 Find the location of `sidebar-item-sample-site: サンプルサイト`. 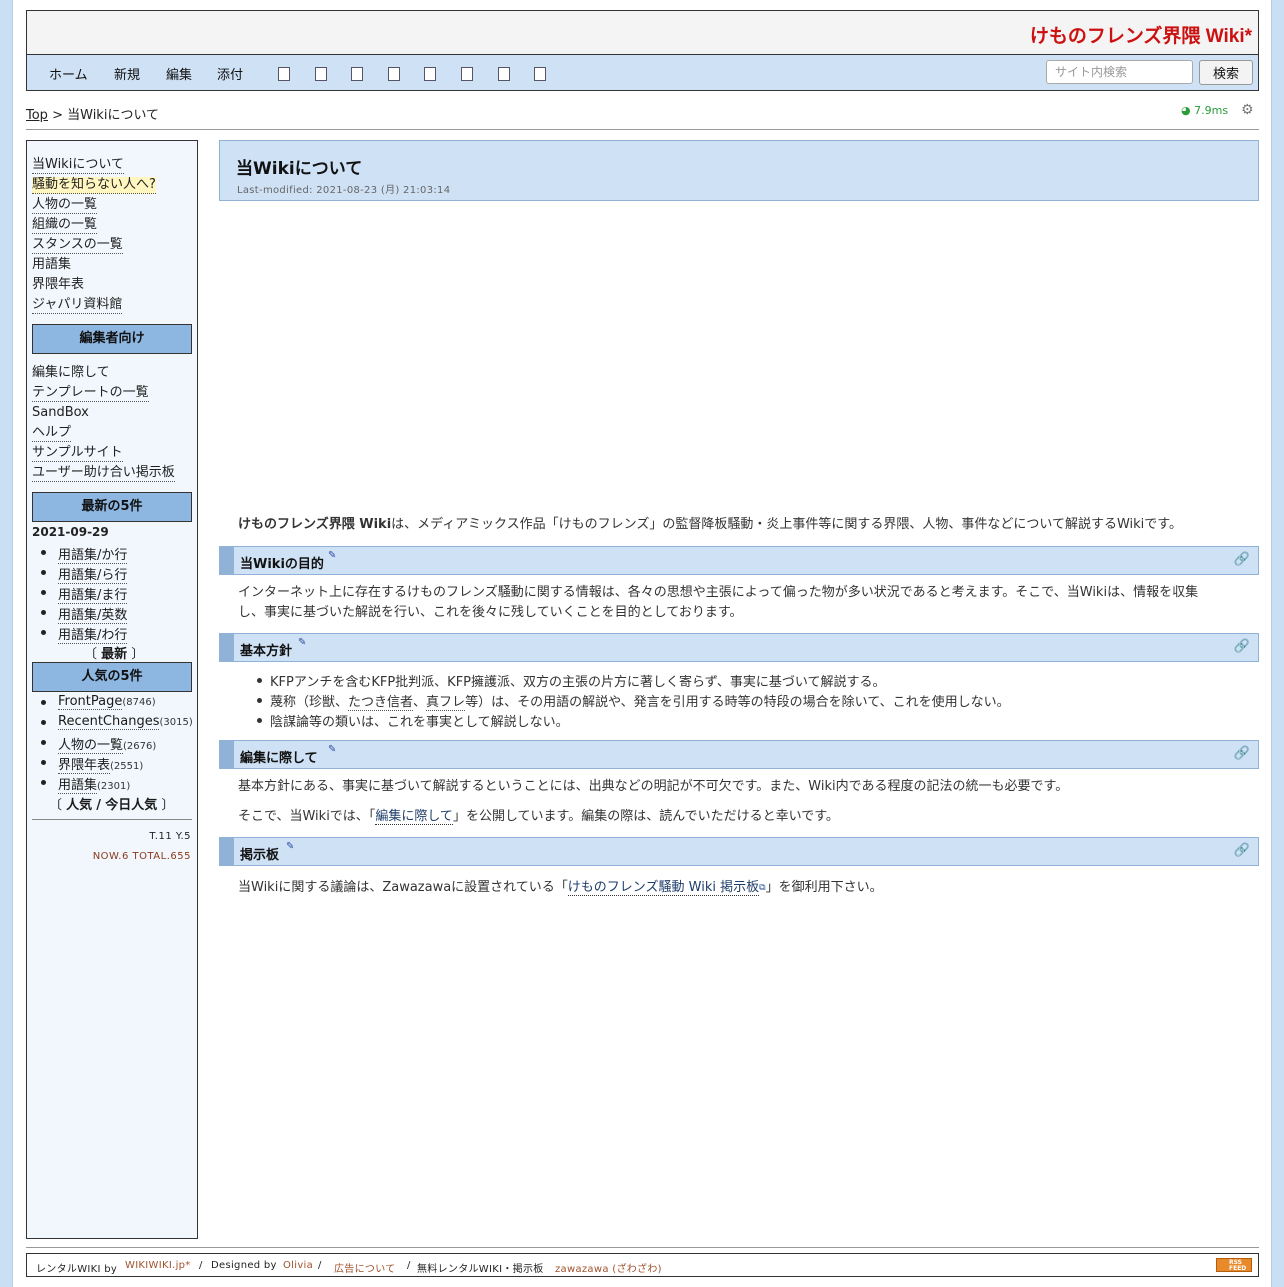

sidebar-item-sample-site: サンプルサイト is located at coordinates (77, 453).